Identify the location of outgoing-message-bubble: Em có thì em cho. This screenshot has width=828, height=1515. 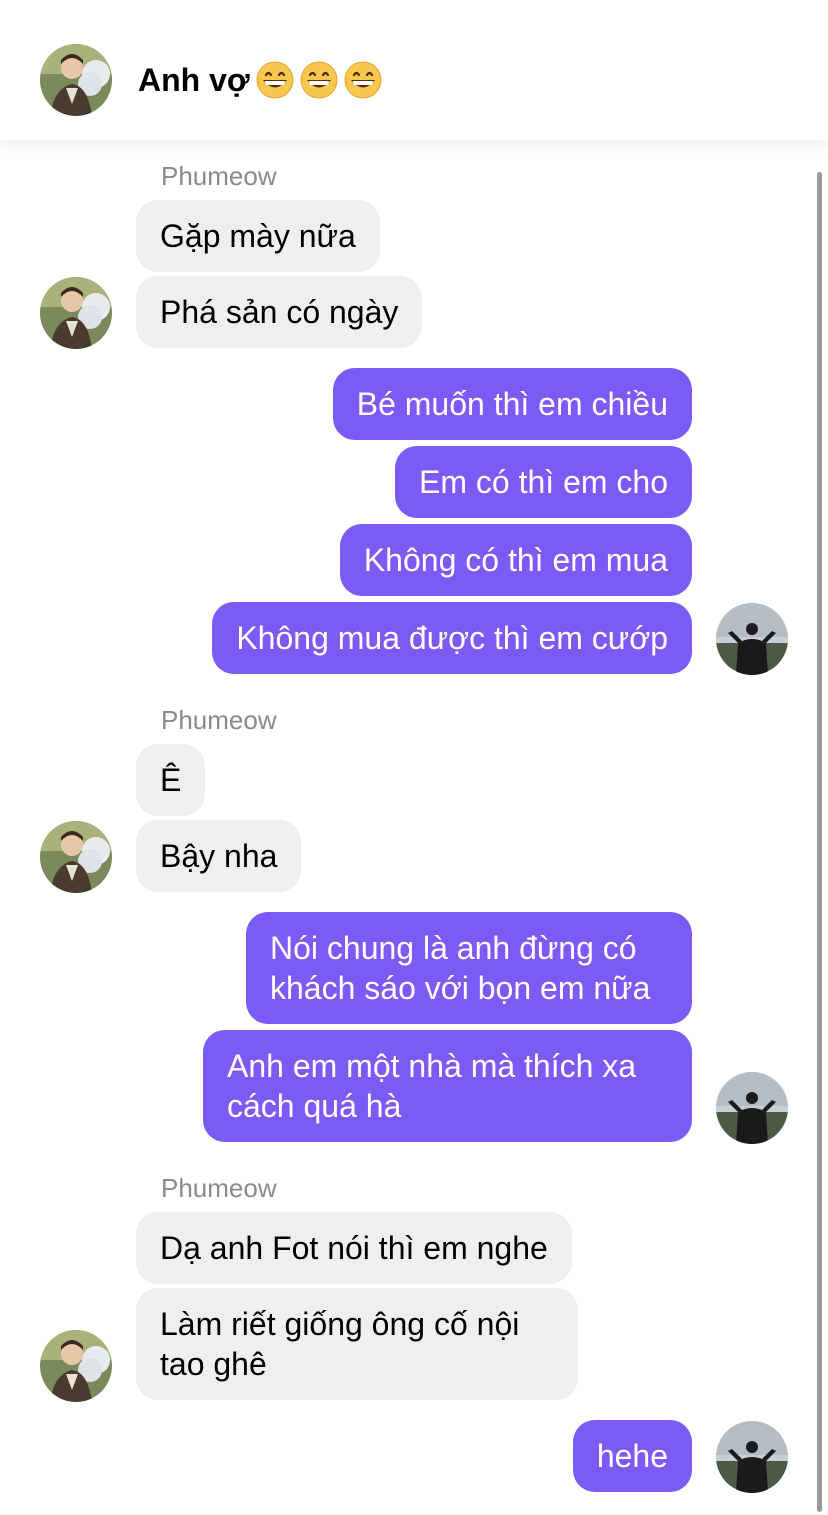
(543, 482).